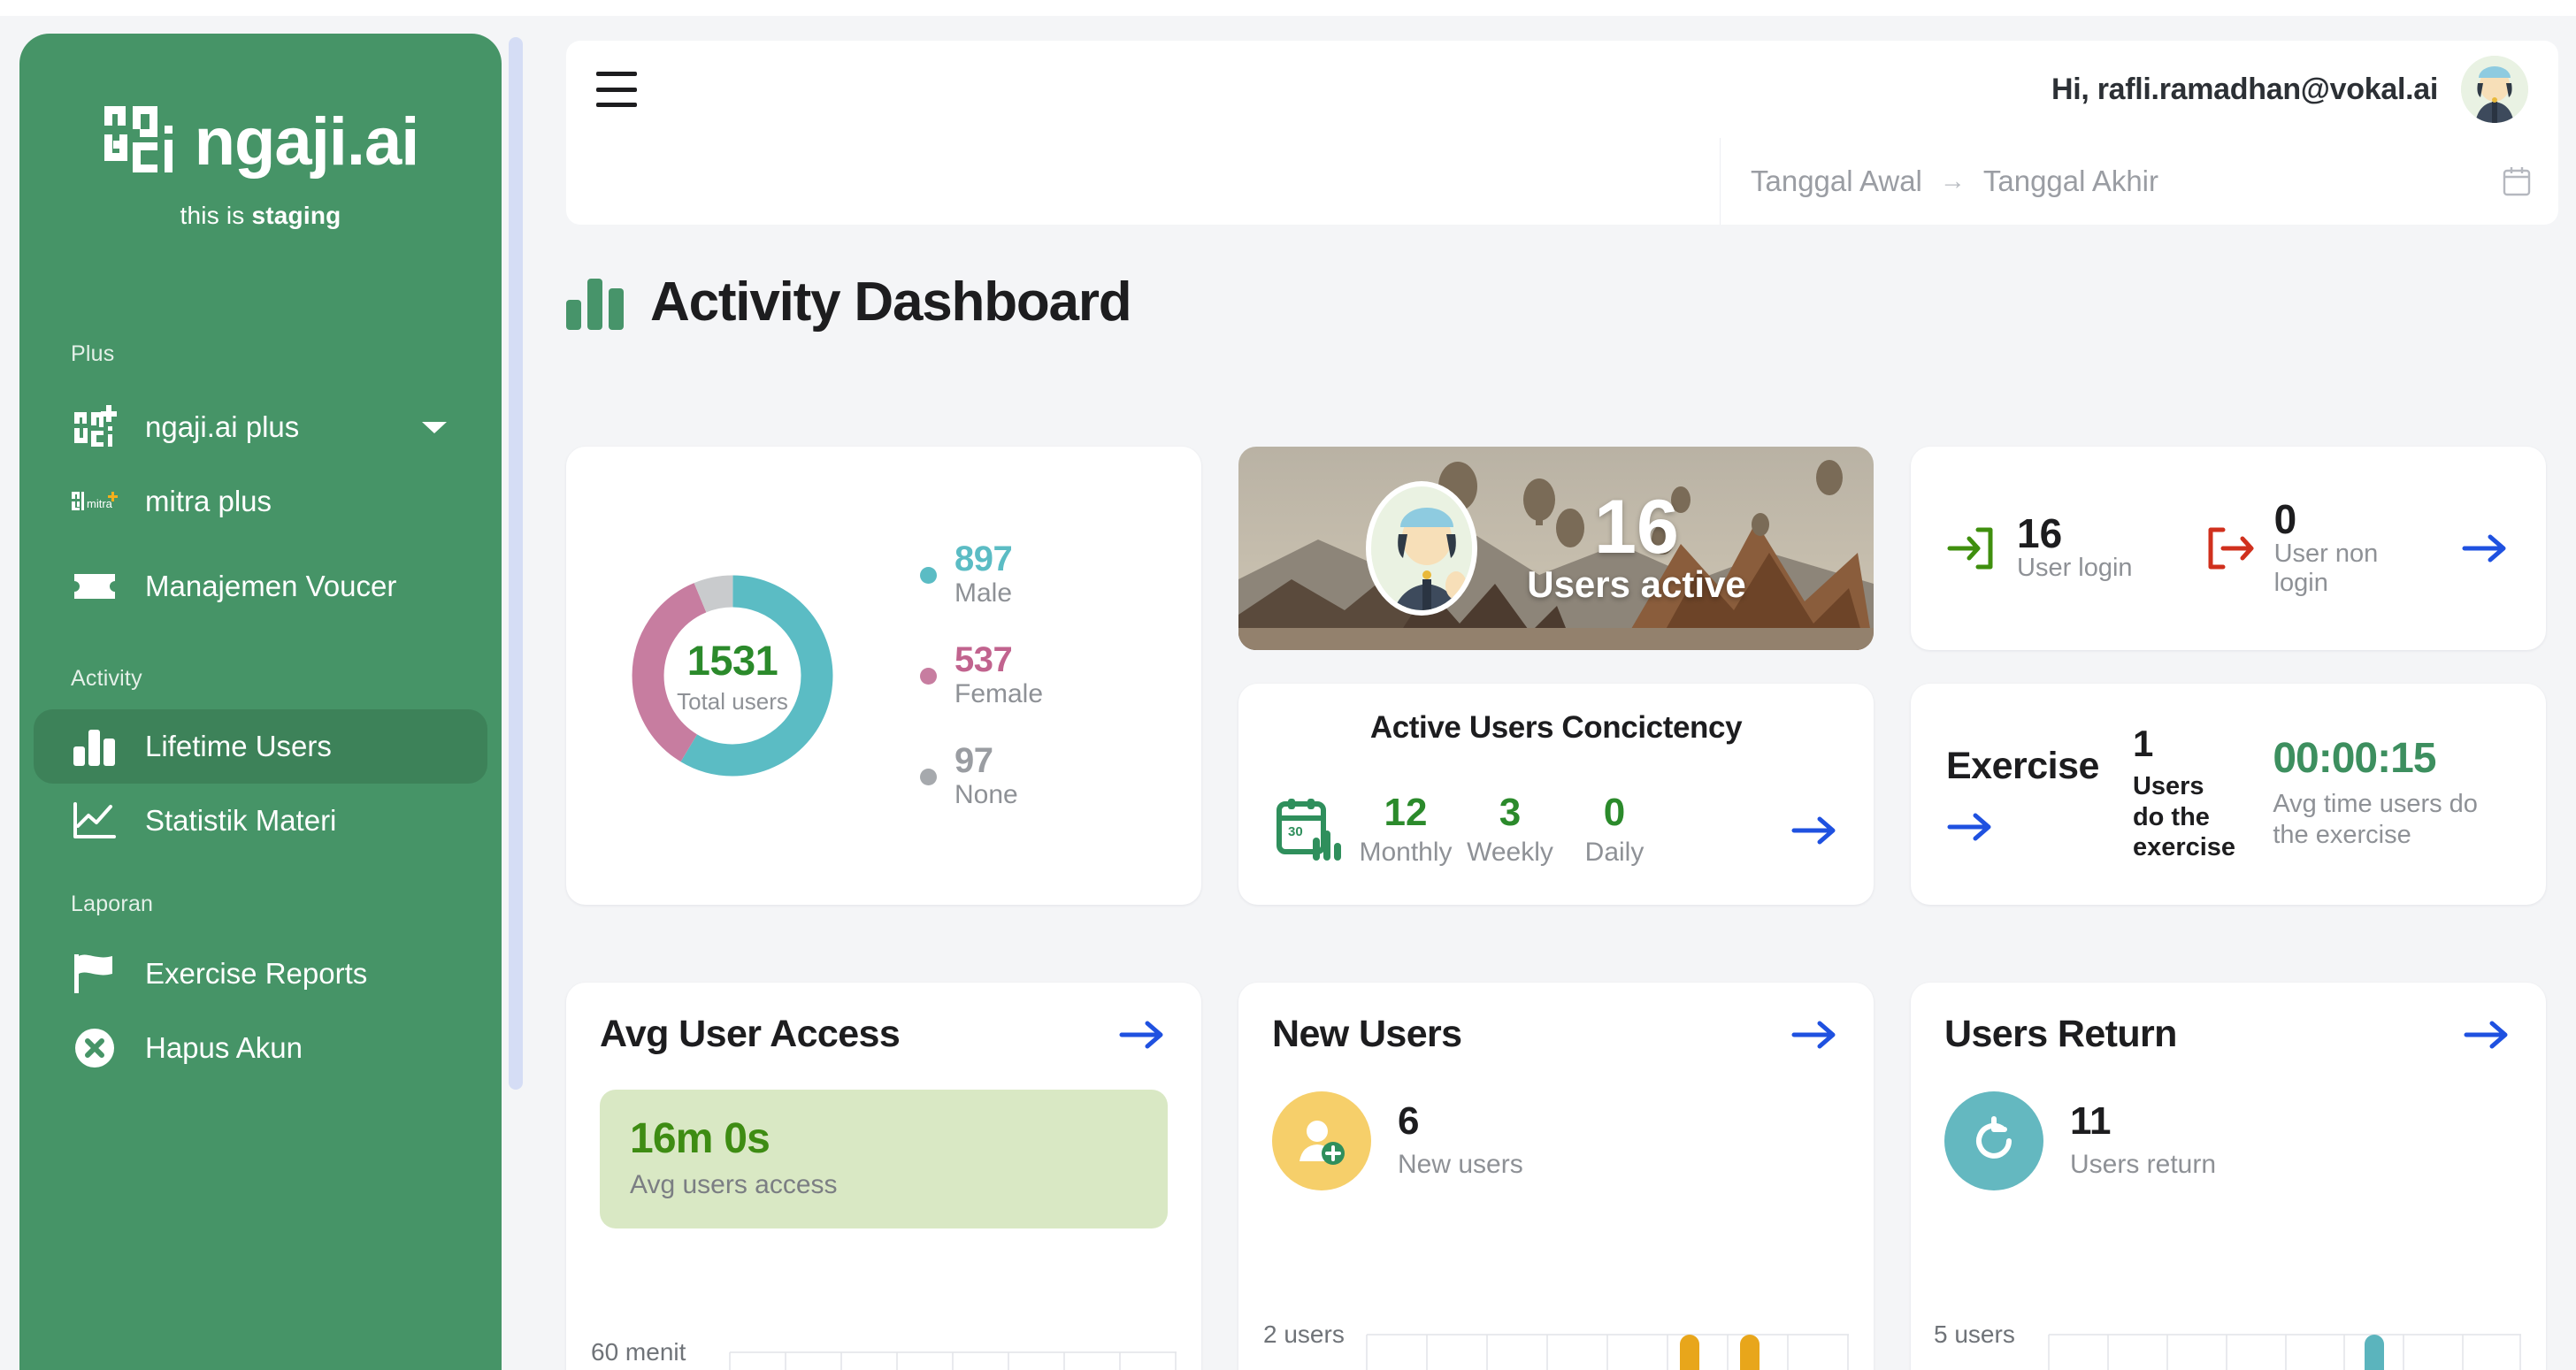 The image size is (2576, 1370). What do you see at coordinates (1556, 676) in the screenshot?
I see `active-users-column: 16 Users active Active Users Concictency` at bounding box center [1556, 676].